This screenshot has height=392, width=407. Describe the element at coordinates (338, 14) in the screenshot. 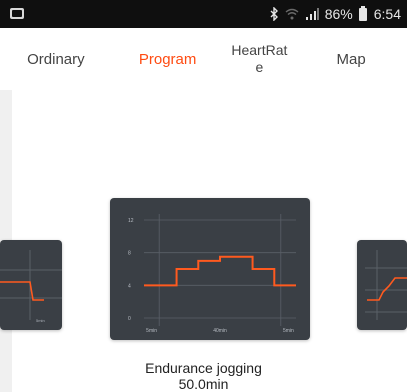

I see `battery-percent: 86%` at that location.